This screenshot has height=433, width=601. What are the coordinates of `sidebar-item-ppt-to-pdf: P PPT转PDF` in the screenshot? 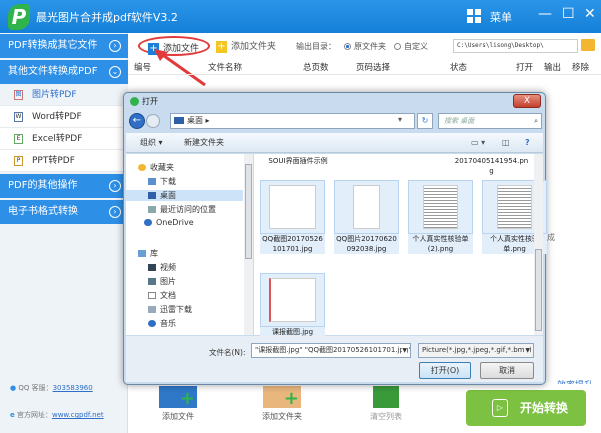 It's located at (64, 161).